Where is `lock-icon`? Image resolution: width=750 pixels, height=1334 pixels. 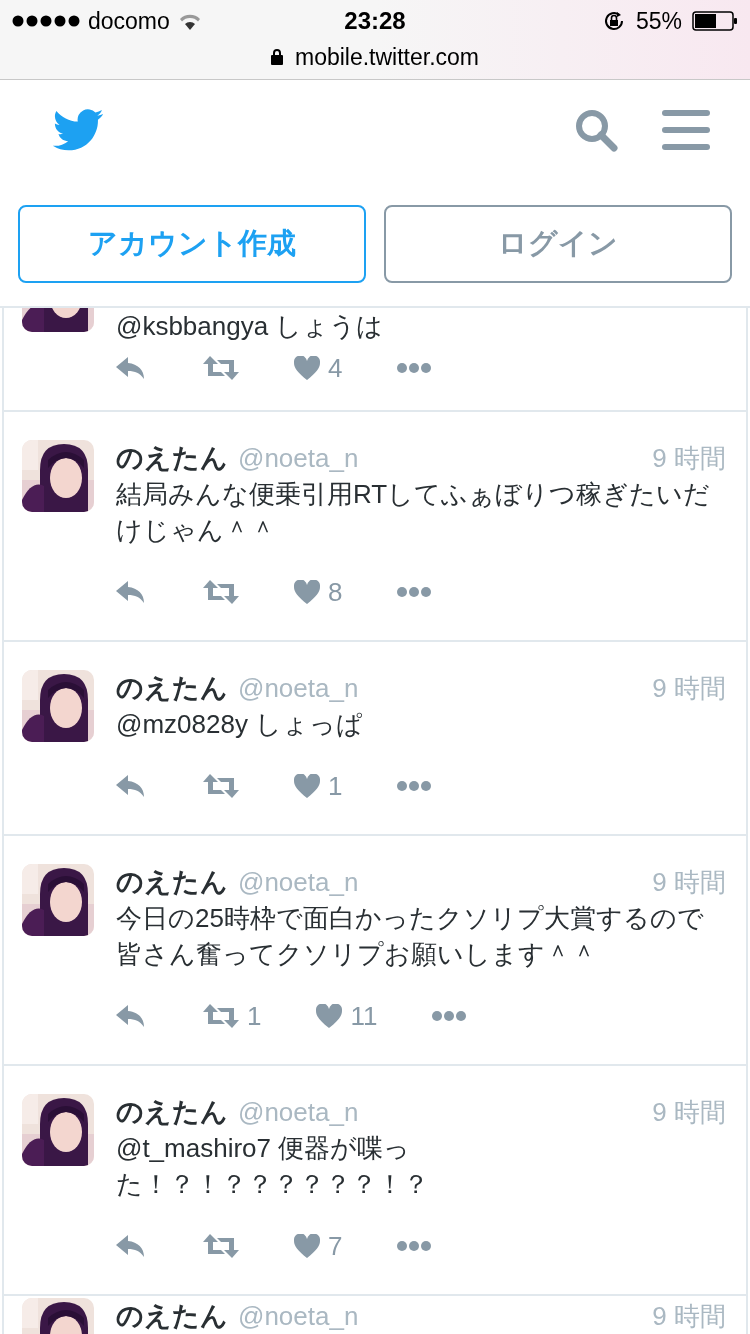 lock-icon is located at coordinates (276, 57).